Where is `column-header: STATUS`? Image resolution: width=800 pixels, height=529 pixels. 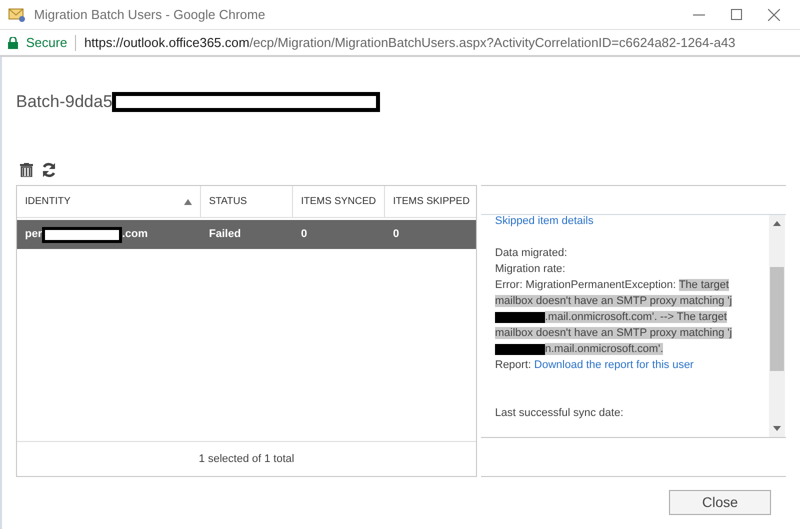 column-header: STATUS is located at coordinates (247, 201).